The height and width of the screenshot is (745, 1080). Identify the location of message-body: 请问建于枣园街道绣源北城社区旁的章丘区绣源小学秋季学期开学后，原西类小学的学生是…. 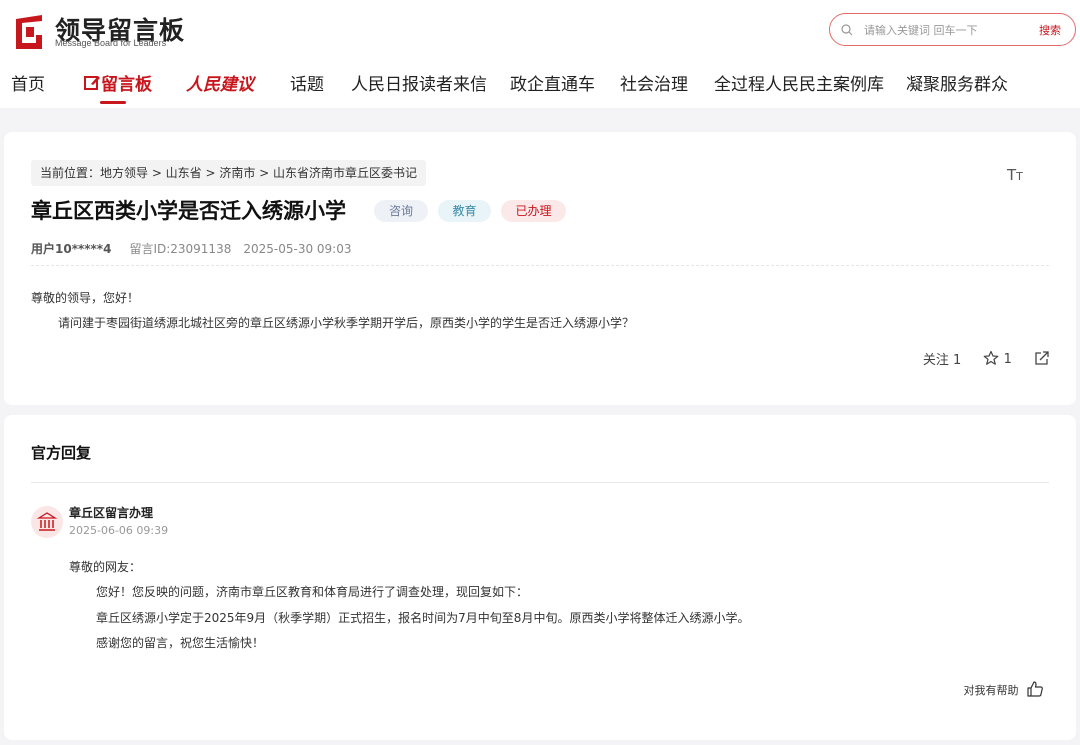
(346, 323).